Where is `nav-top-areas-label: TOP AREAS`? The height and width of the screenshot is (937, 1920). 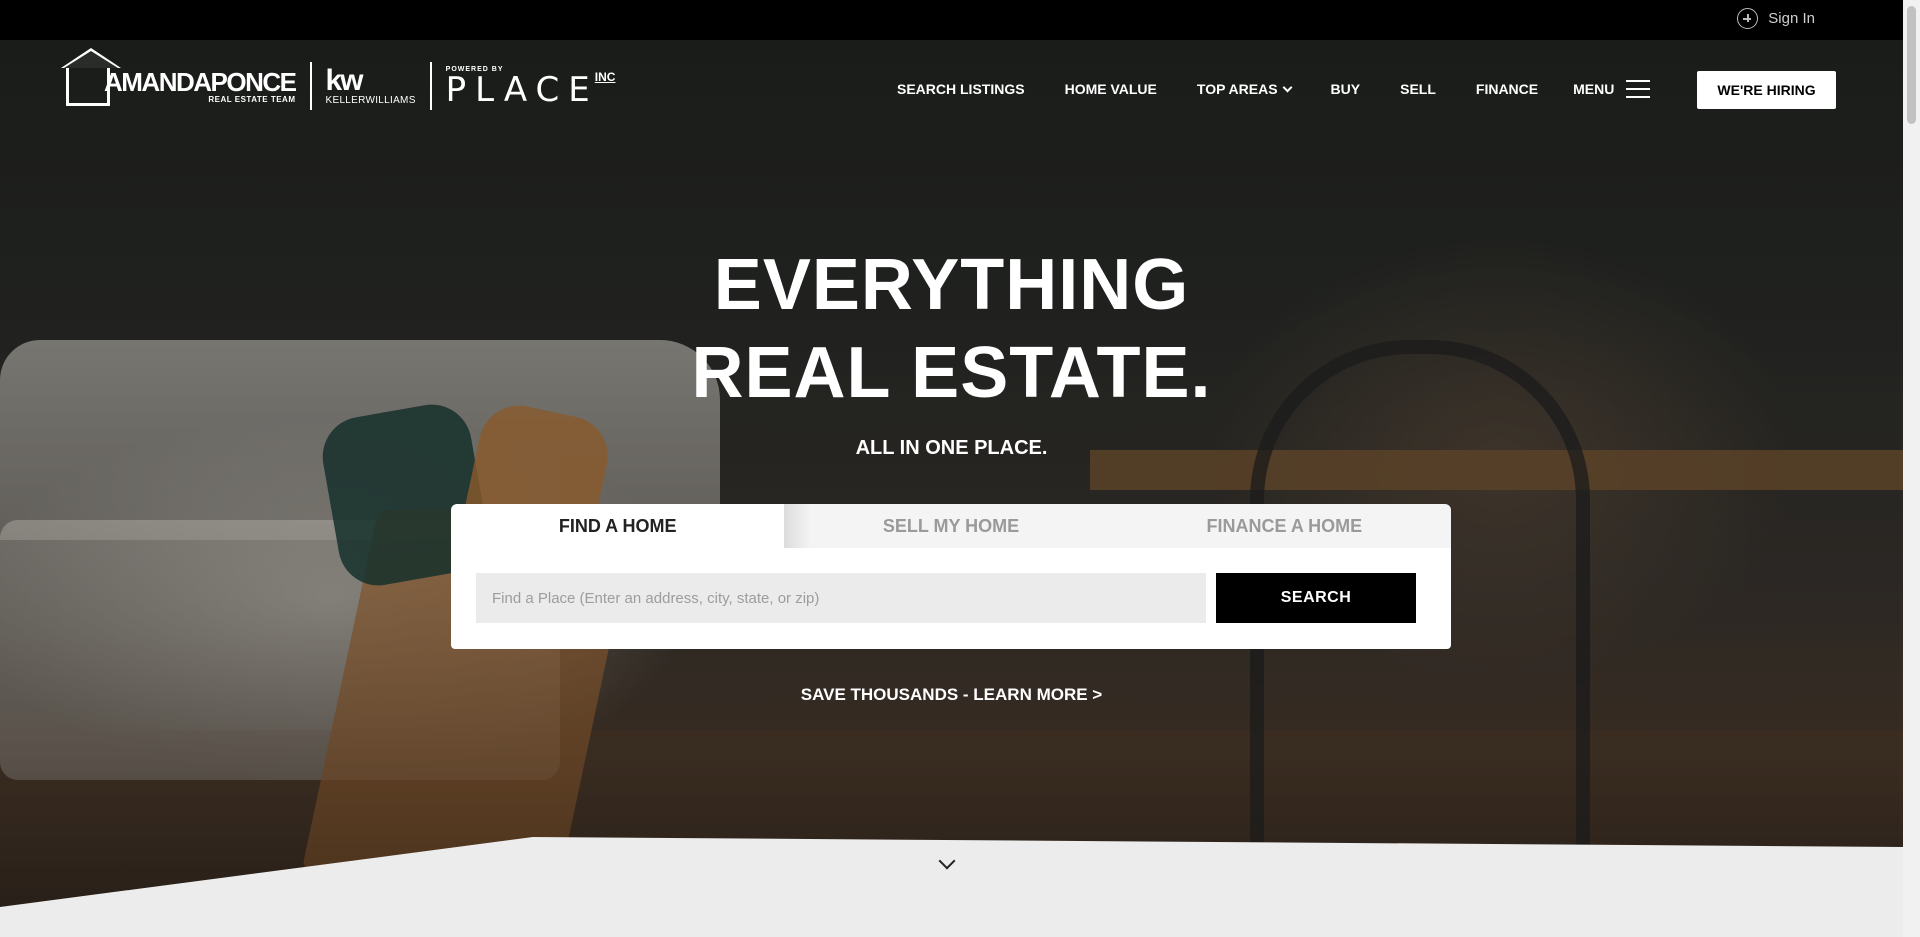
nav-top-areas-label: TOP AREAS is located at coordinates (1237, 89).